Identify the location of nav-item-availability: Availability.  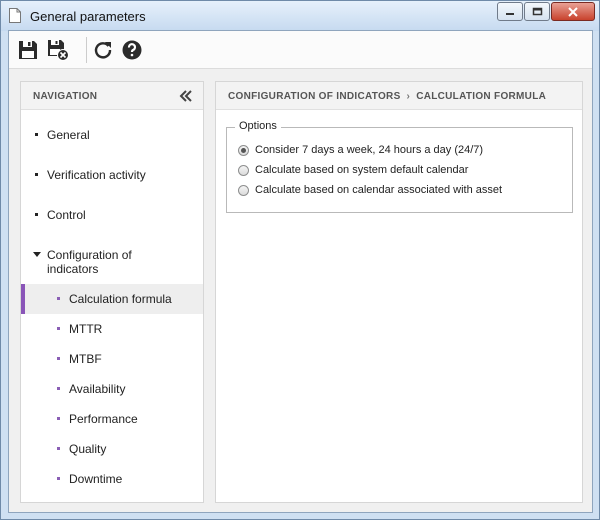
(112, 389).